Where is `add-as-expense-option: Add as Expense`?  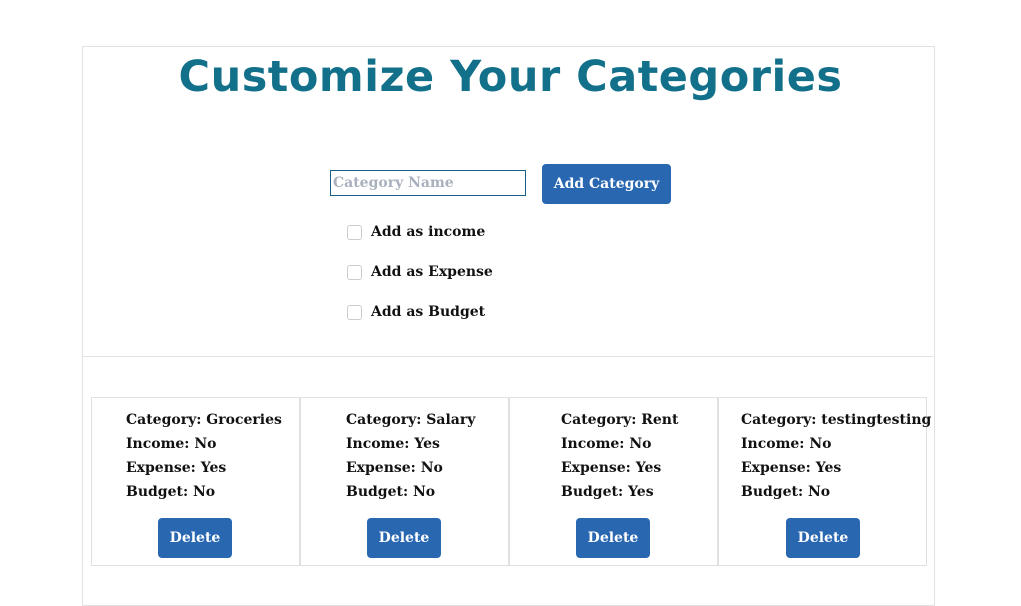
add-as-expense-option: Add as Expense is located at coordinates (420, 272).